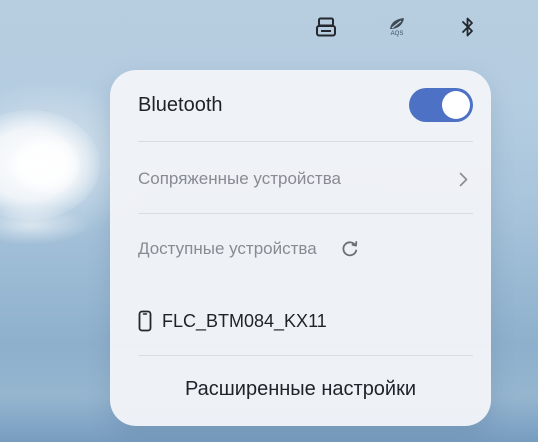 The width and height of the screenshot is (538, 442). Describe the element at coordinates (300, 389) in the screenshot. I see `advanced-settings-button: Расширенные настройки` at that location.